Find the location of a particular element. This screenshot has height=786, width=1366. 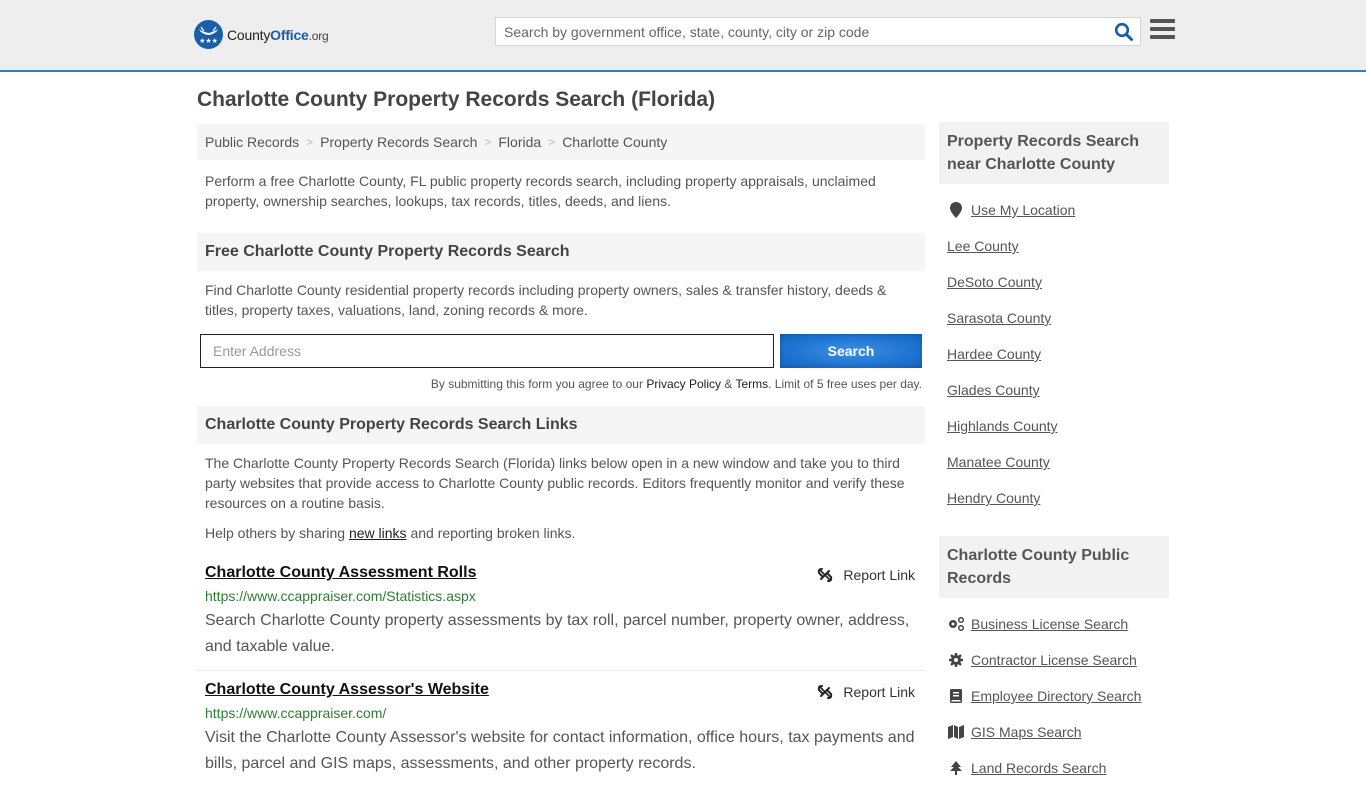

use-my-location-link: Use My Location is located at coordinates (1023, 210).